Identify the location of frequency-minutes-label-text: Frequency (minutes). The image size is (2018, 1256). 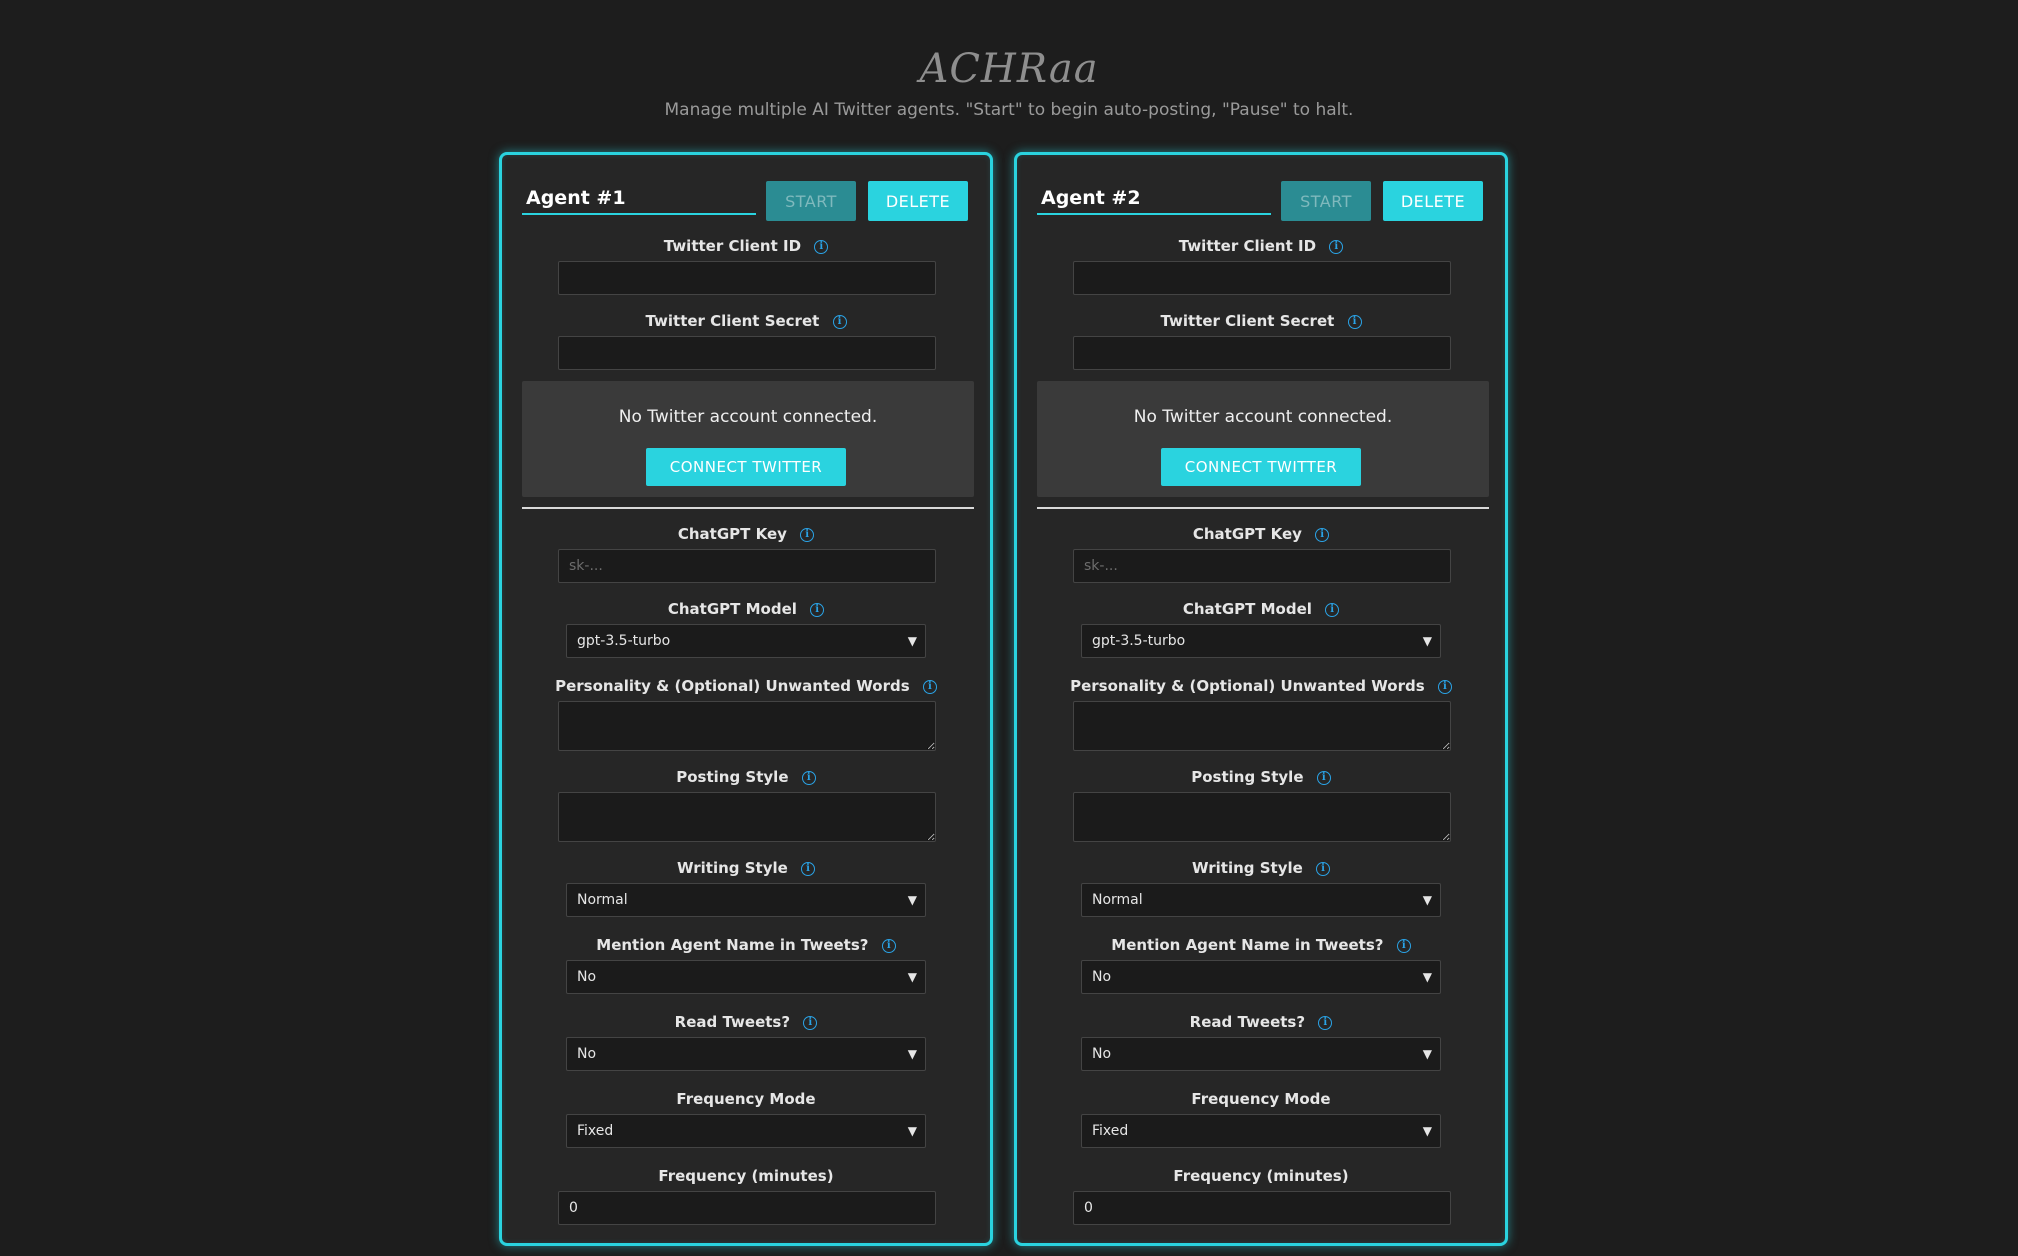
(746, 1176).